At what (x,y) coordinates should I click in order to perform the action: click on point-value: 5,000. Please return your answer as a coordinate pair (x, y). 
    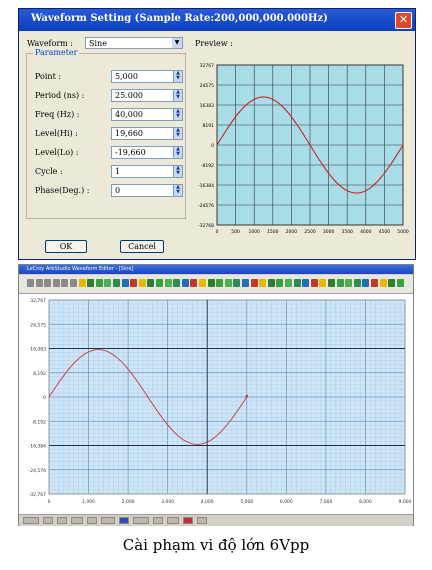
    Looking at the image, I should click on (126, 76).